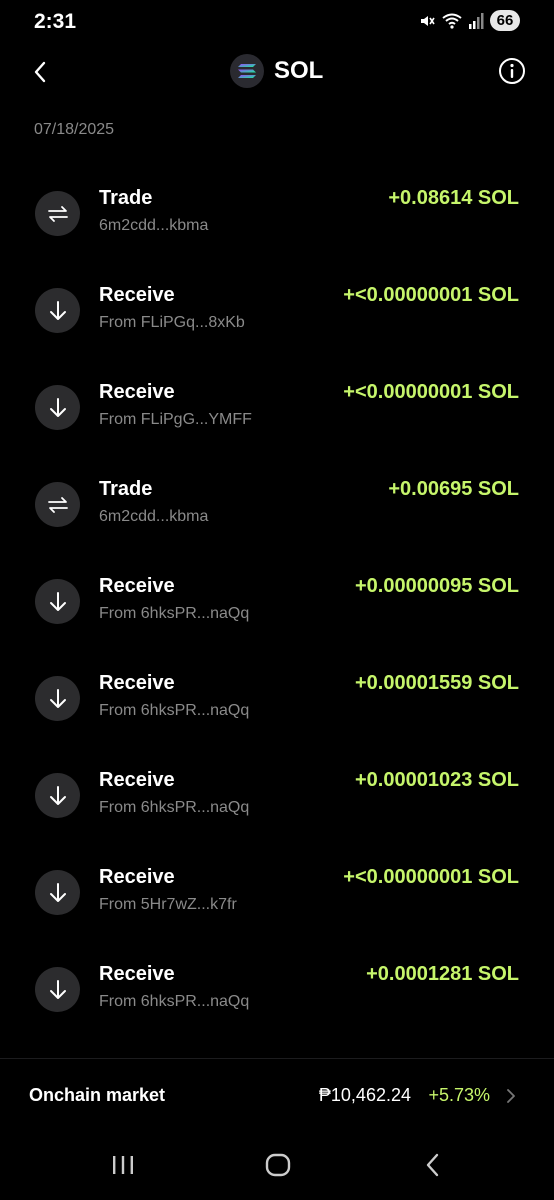 The height and width of the screenshot is (1200, 554). I want to click on home-button, so click(278, 1165).